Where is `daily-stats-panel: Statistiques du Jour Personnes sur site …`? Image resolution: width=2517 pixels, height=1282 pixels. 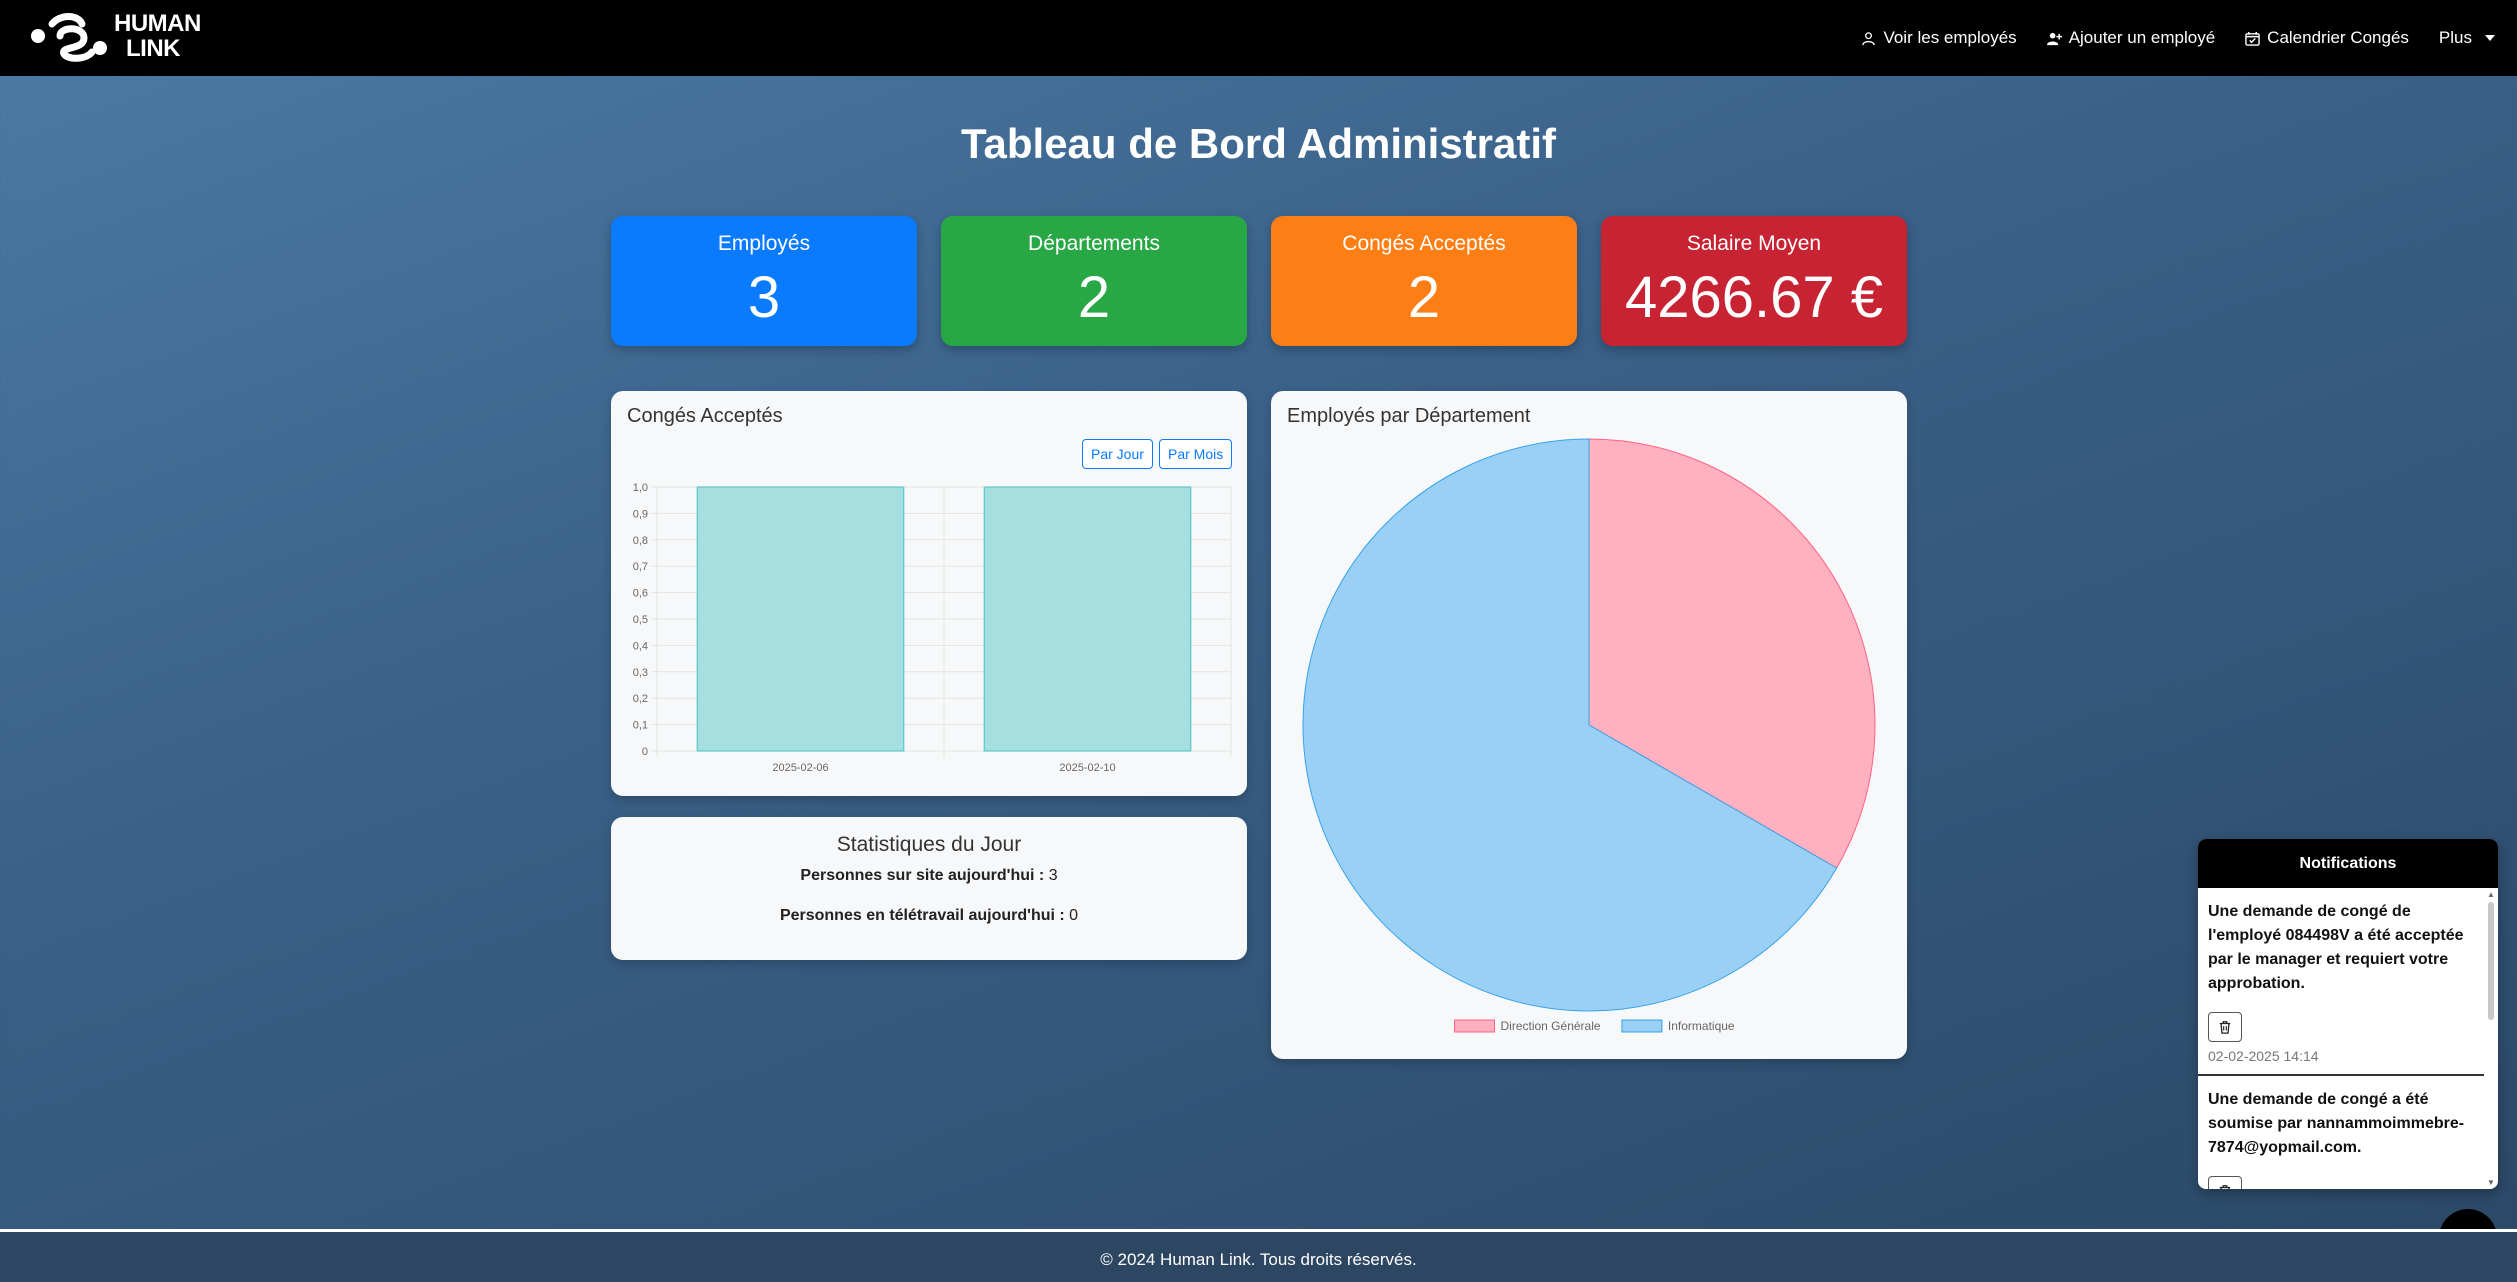
daily-stats-panel: Statistiques du Jour Personnes sur site … is located at coordinates (929, 888).